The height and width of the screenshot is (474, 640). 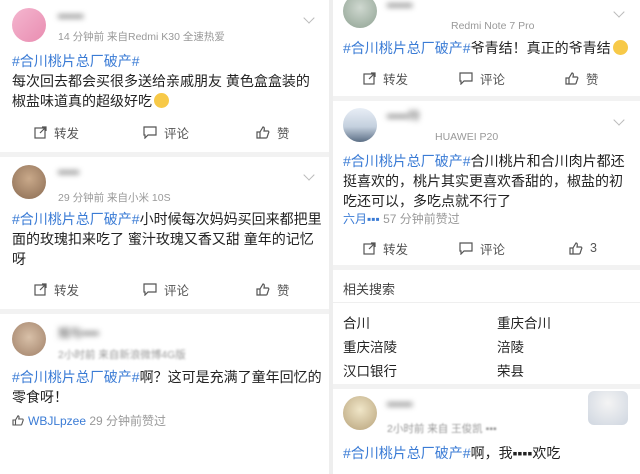 I want to click on post-meta: 2小时前 来自 王俊凯 ▪▪▪, so click(x=442, y=429).